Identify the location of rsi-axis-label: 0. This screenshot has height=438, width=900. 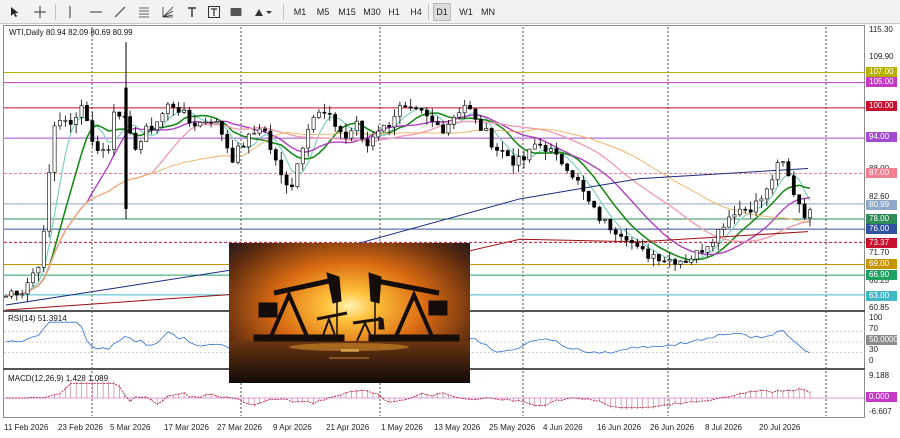
(871, 360).